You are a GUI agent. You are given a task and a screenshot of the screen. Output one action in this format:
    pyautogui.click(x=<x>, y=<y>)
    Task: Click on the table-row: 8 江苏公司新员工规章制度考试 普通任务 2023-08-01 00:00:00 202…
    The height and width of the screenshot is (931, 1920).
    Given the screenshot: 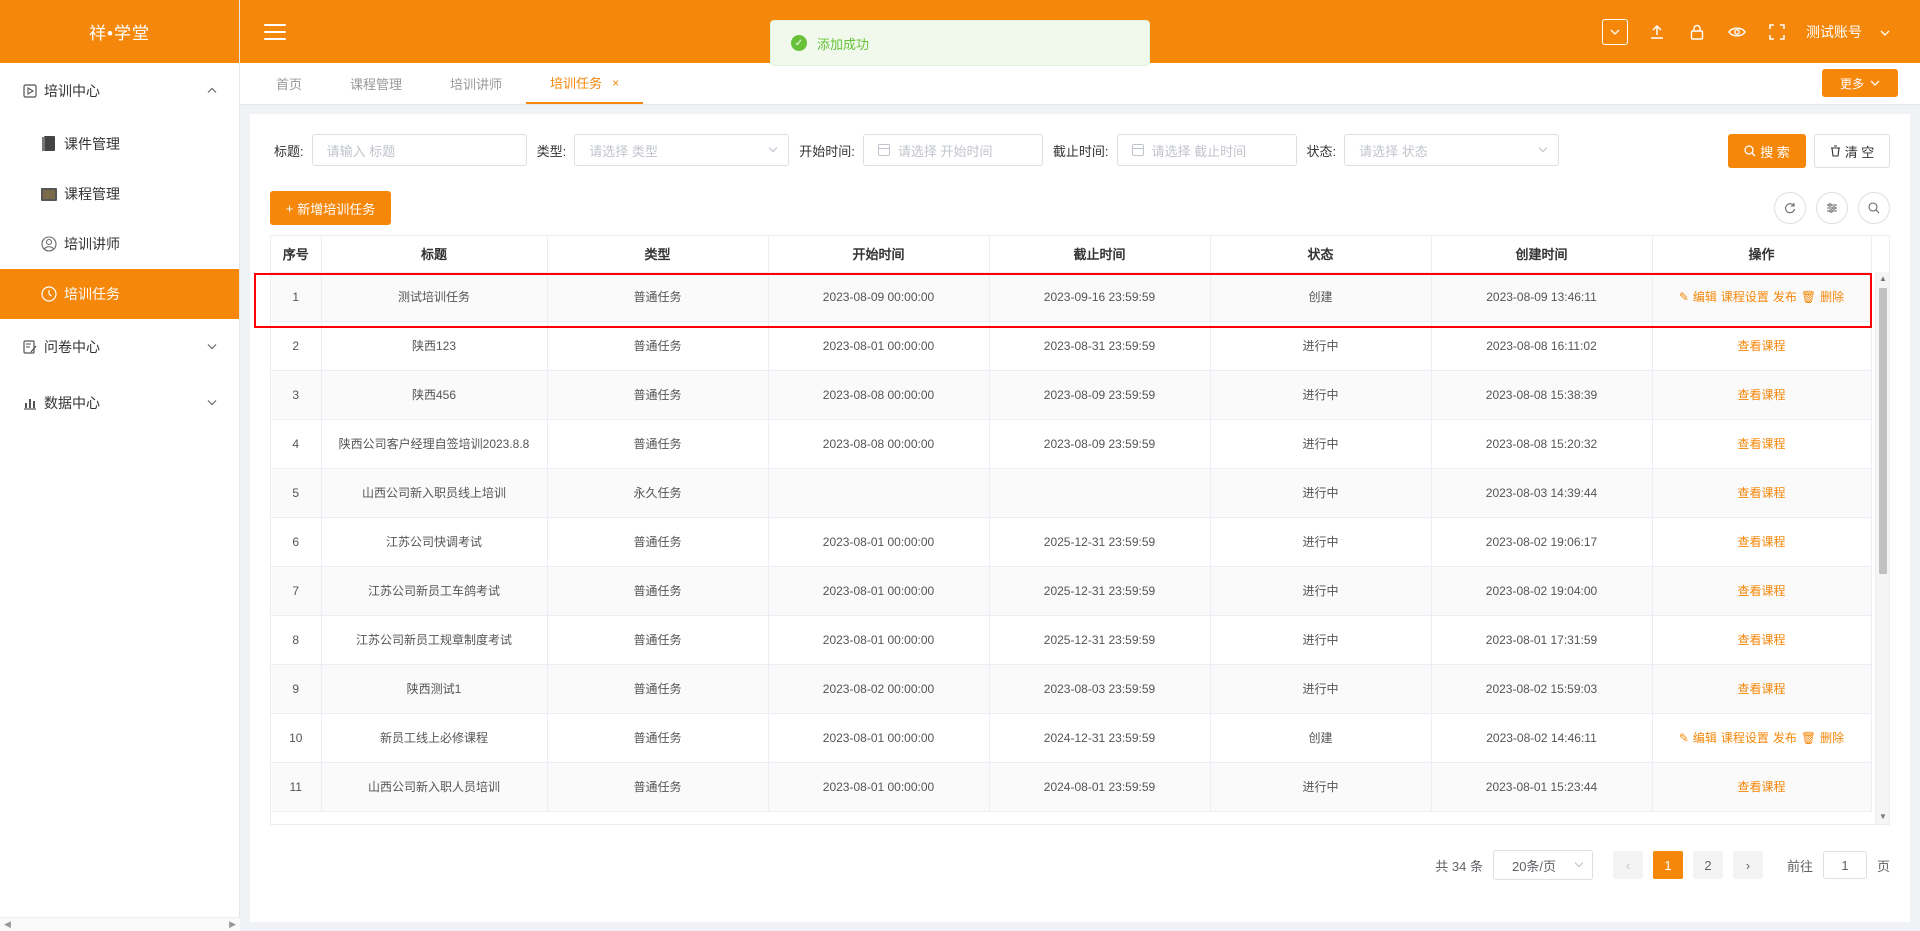 What is the action you would take?
    pyautogui.click(x=1071, y=640)
    